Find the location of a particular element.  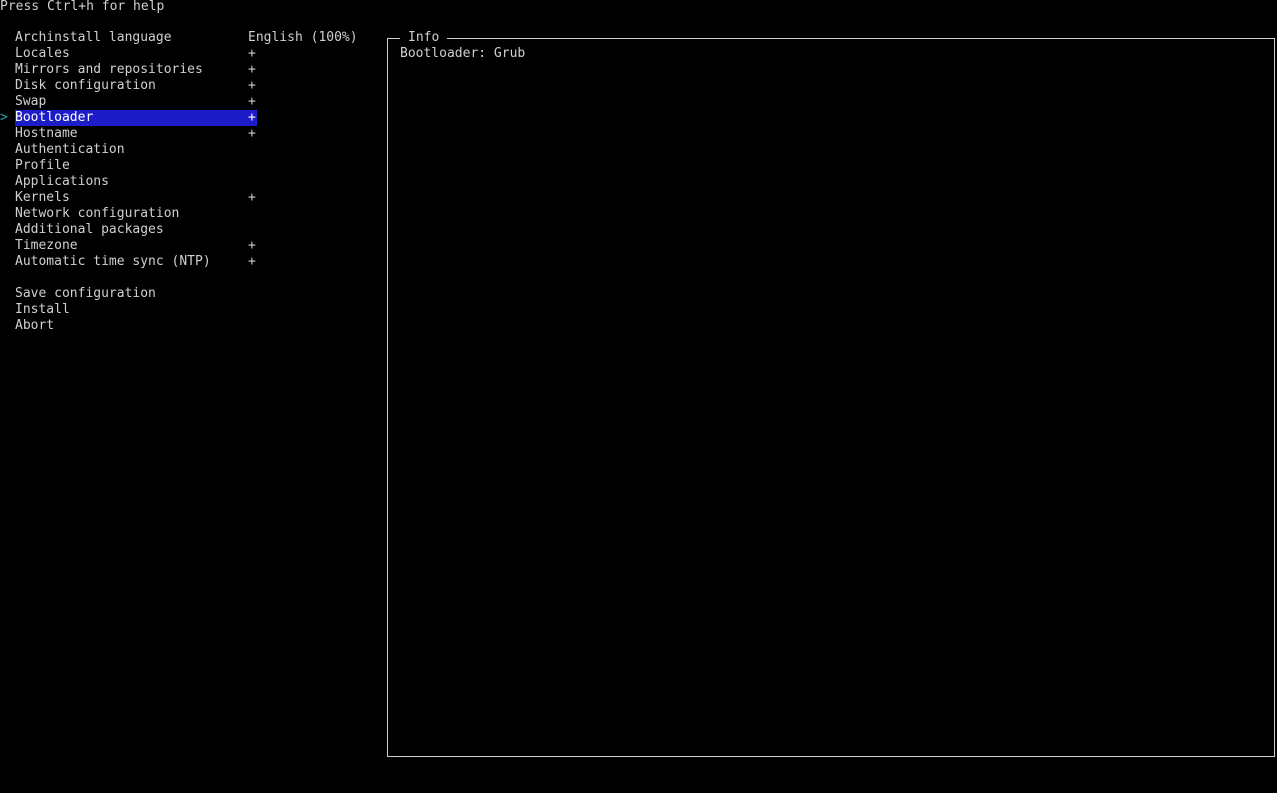

menu-item-label: Bootloader is located at coordinates (54, 117).